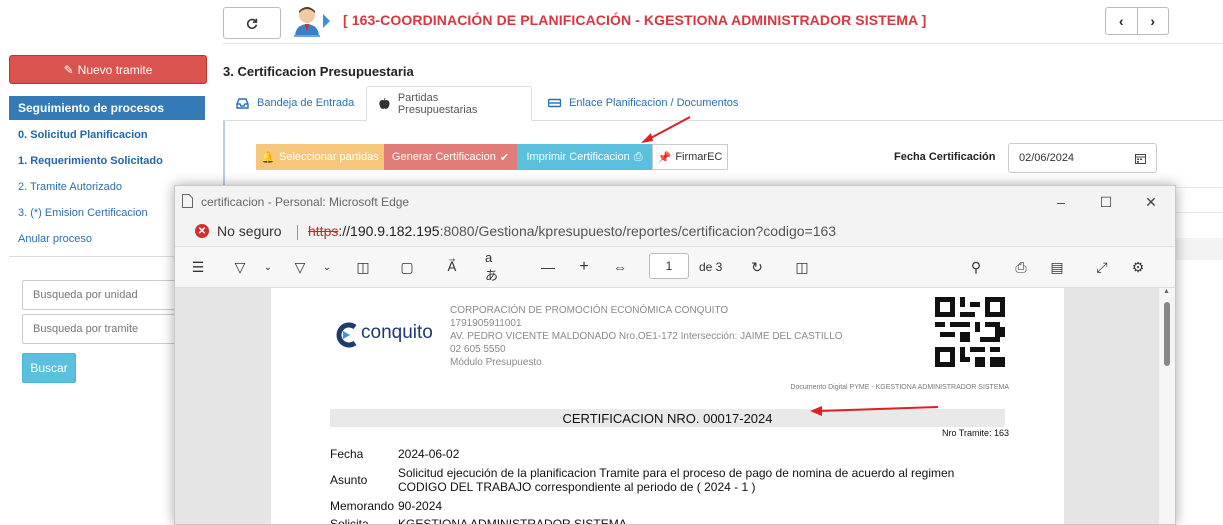 The height and width of the screenshot is (525, 1223). I want to click on cert-title-bar: CERTIFICACION NRO. 00017-2024, so click(667, 418).